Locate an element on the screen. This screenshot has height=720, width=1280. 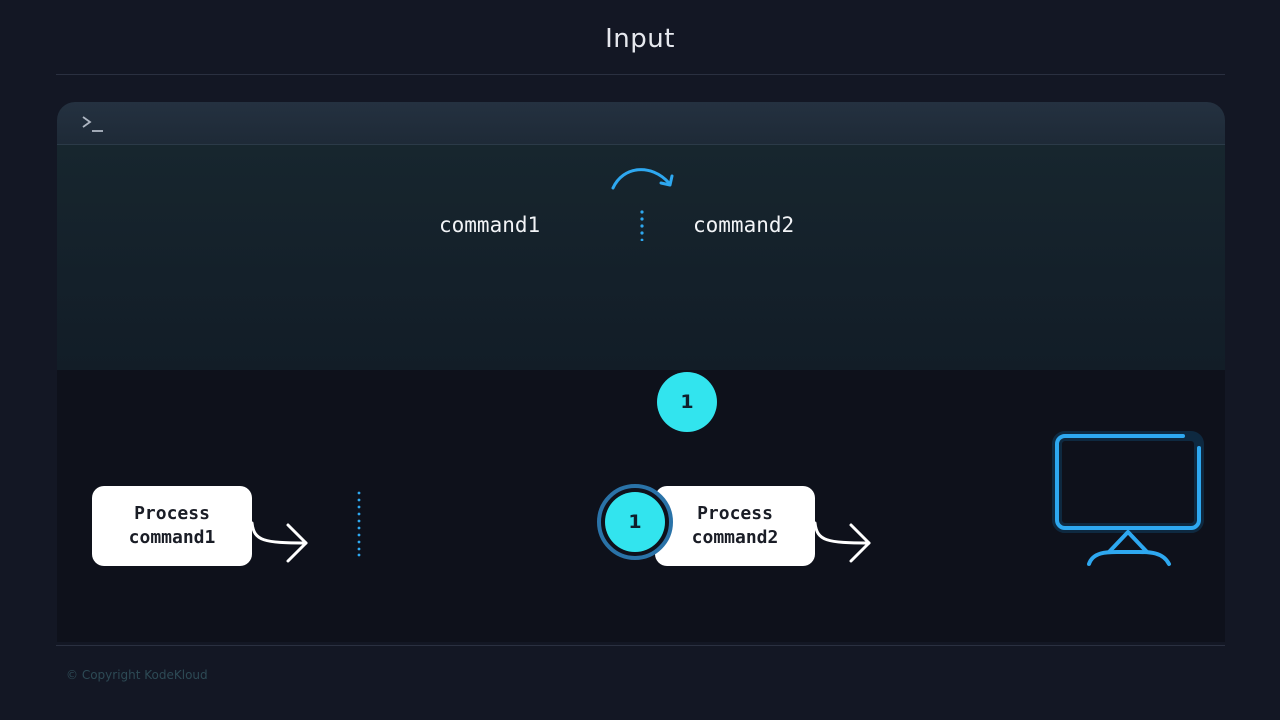
command2-text: command2 is located at coordinates (744, 225).